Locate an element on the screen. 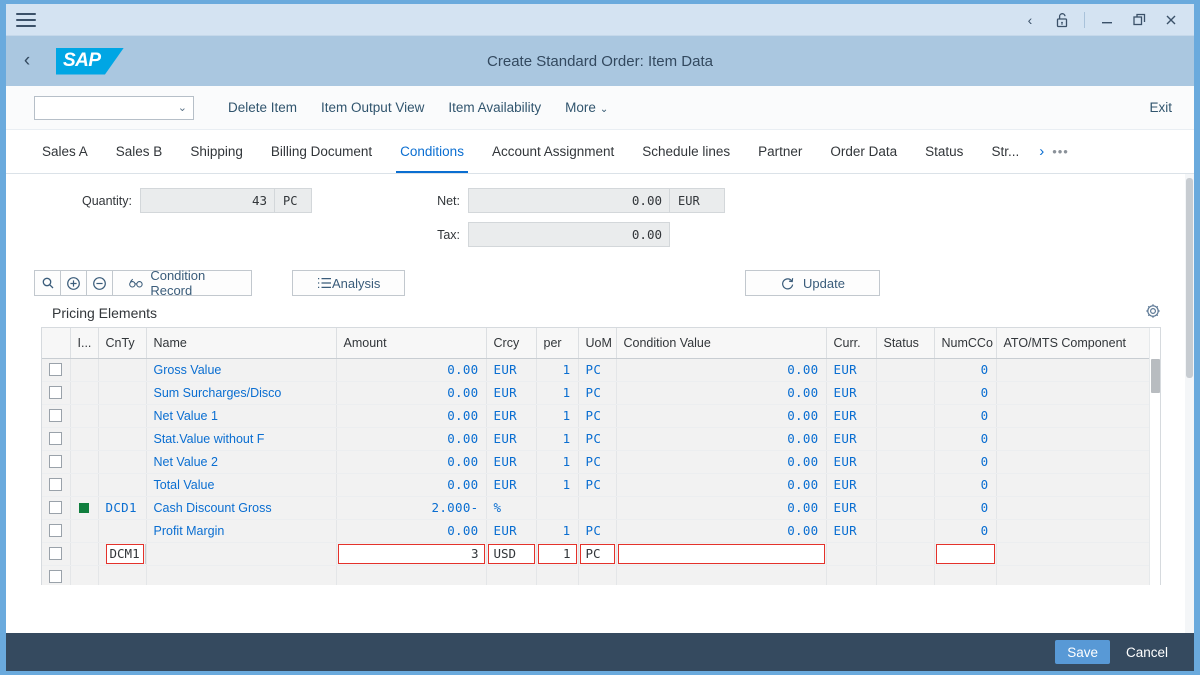 The width and height of the screenshot is (1200, 675). add-row-button is located at coordinates (73, 283).